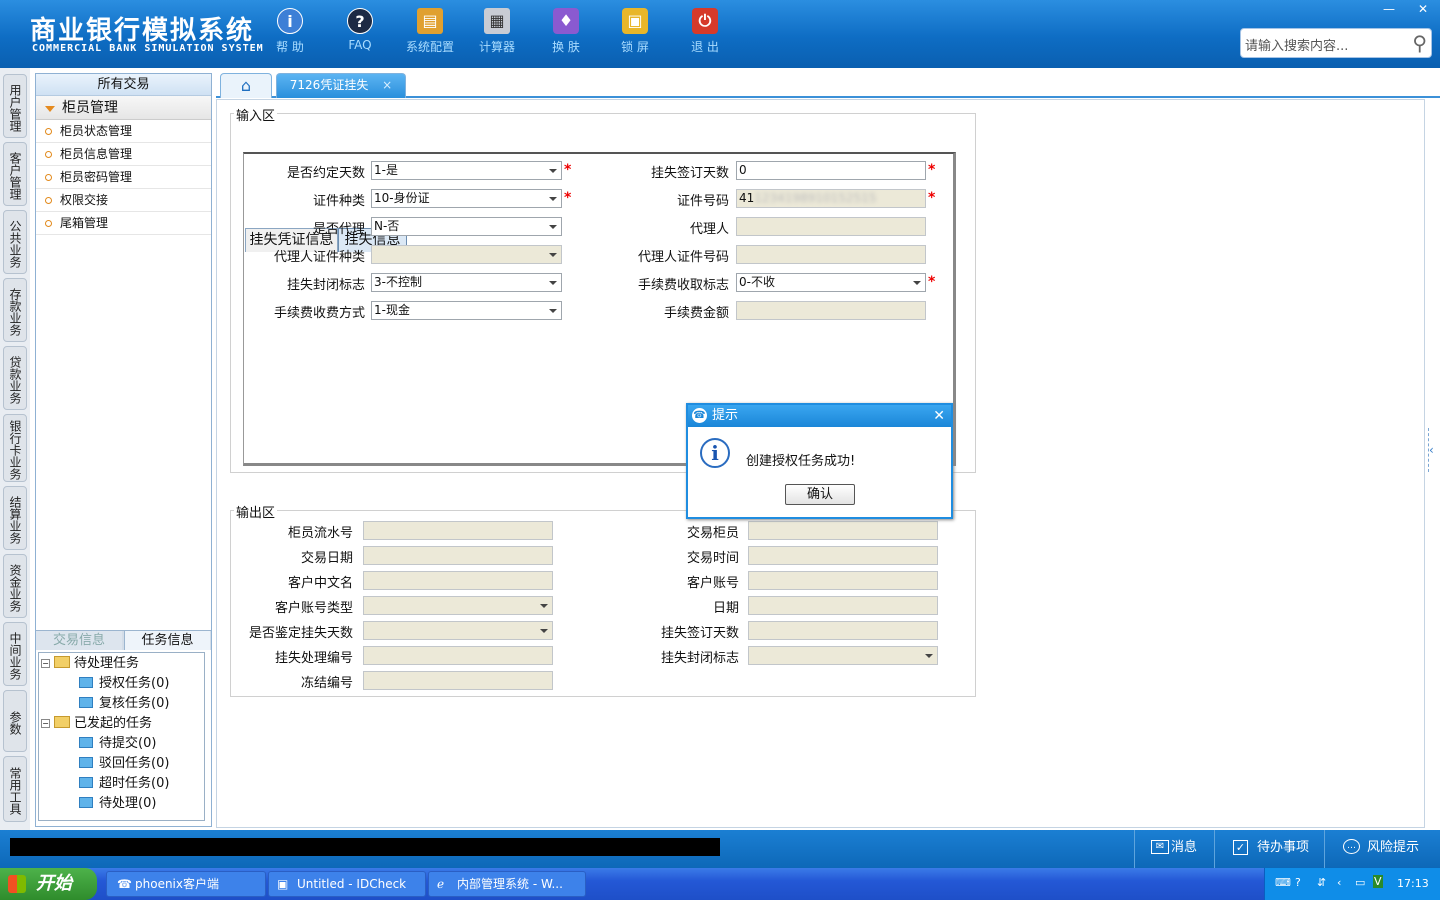 Image resolution: width=1440 pixels, height=900 pixels. What do you see at coordinates (134, 703) in the screenshot?
I see `tree-label: 复核任务(0)` at bounding box center [134, 703].